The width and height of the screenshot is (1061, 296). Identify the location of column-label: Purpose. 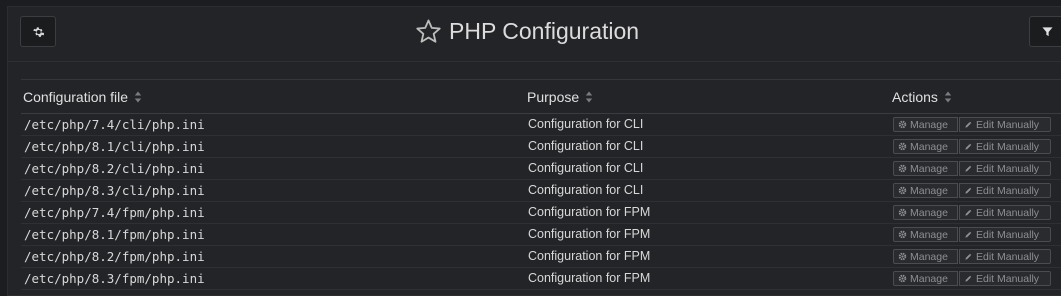
(553, 96).